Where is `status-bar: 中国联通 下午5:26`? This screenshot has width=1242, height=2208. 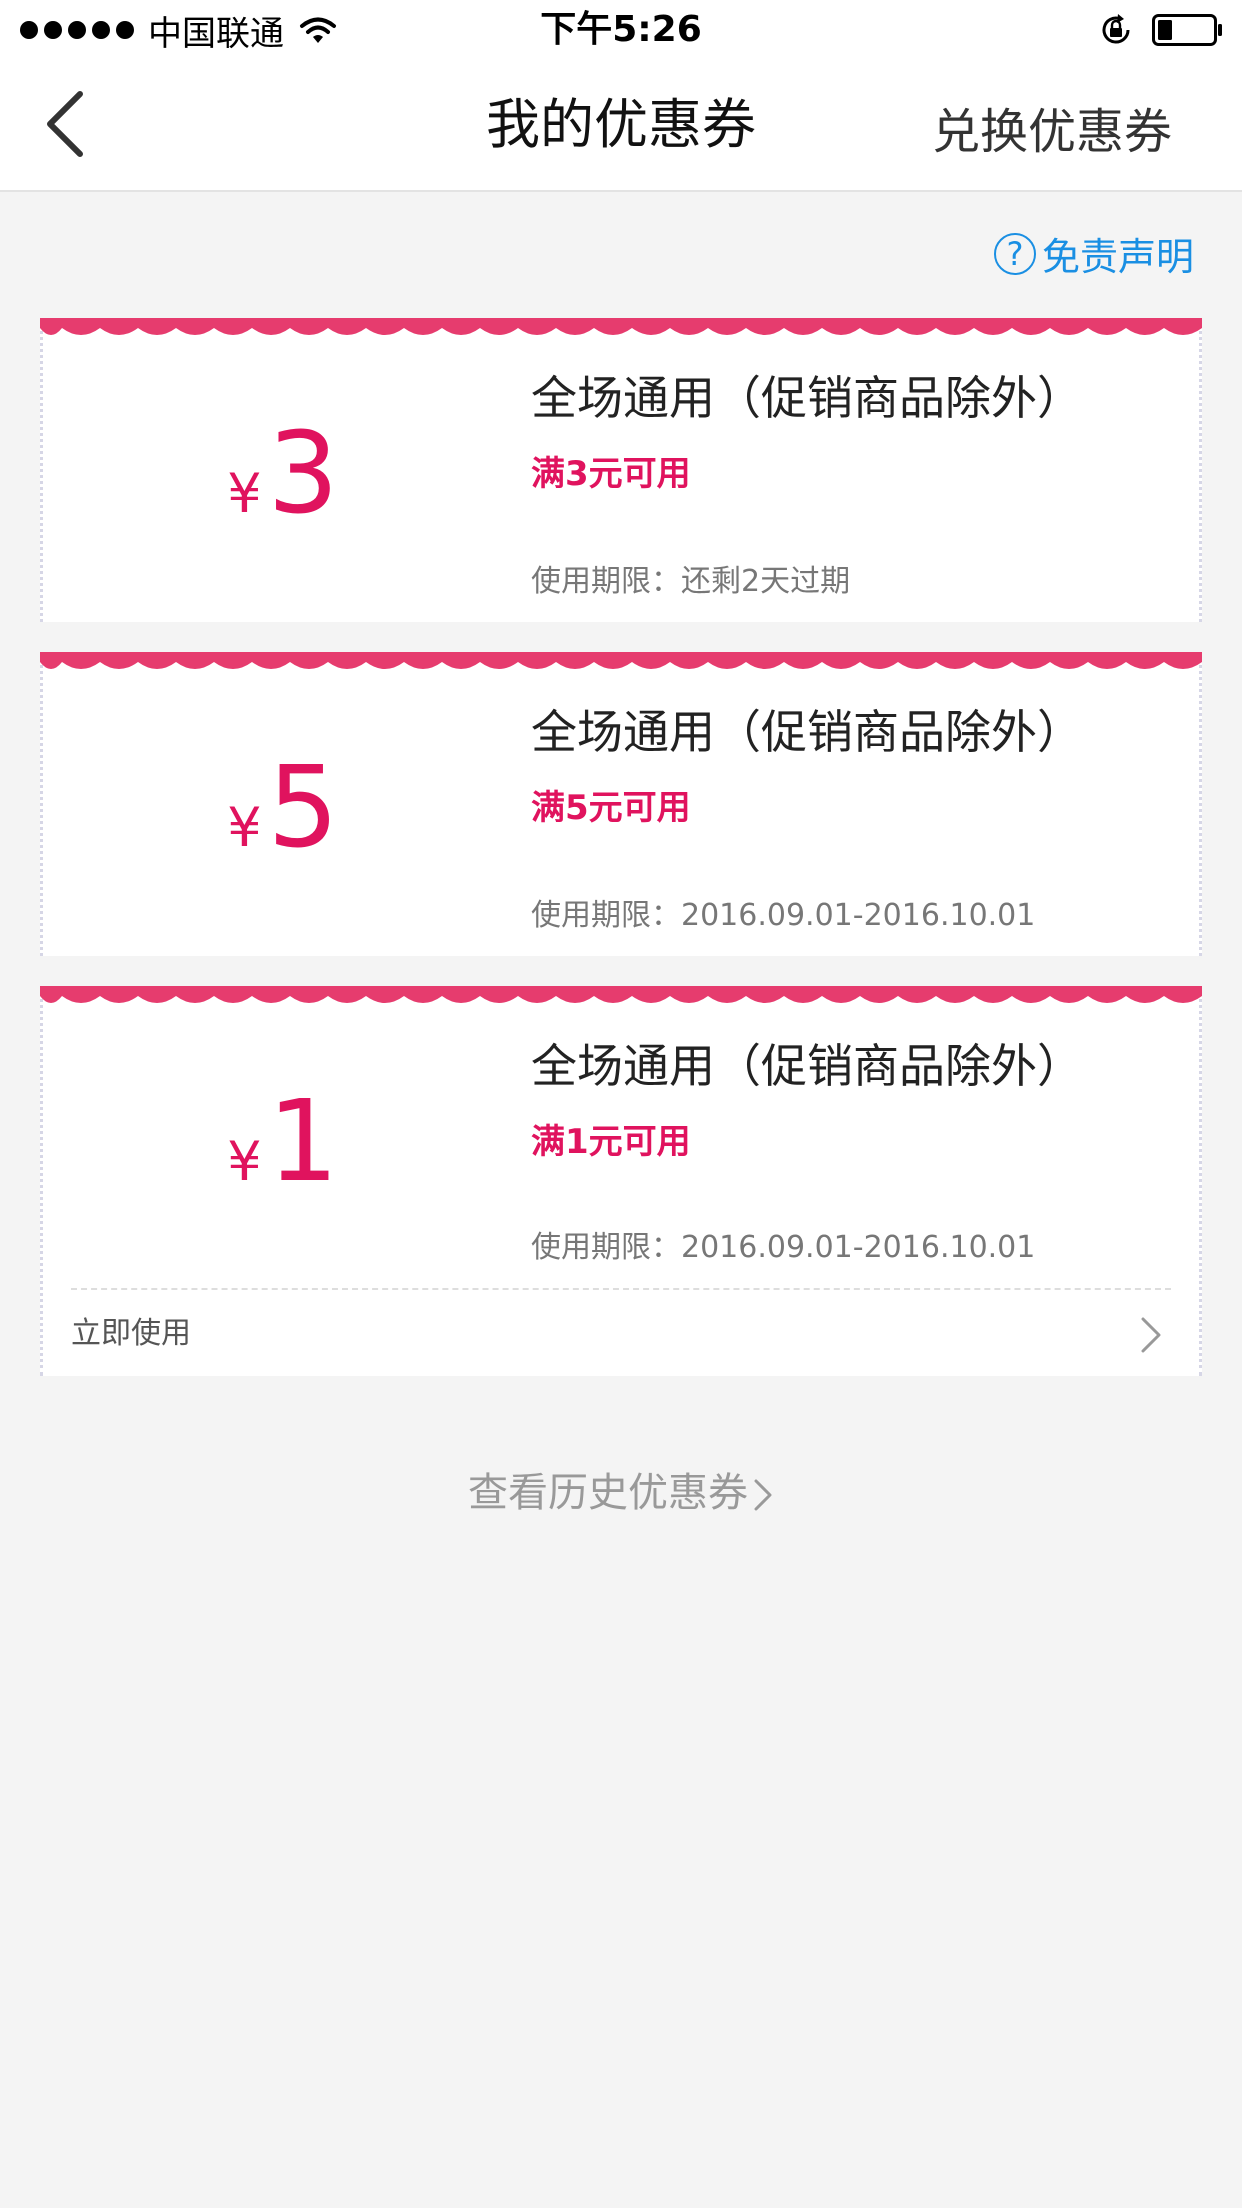 status-bar: 中国联通 下午5:26 is located at coordinates (621, 30).